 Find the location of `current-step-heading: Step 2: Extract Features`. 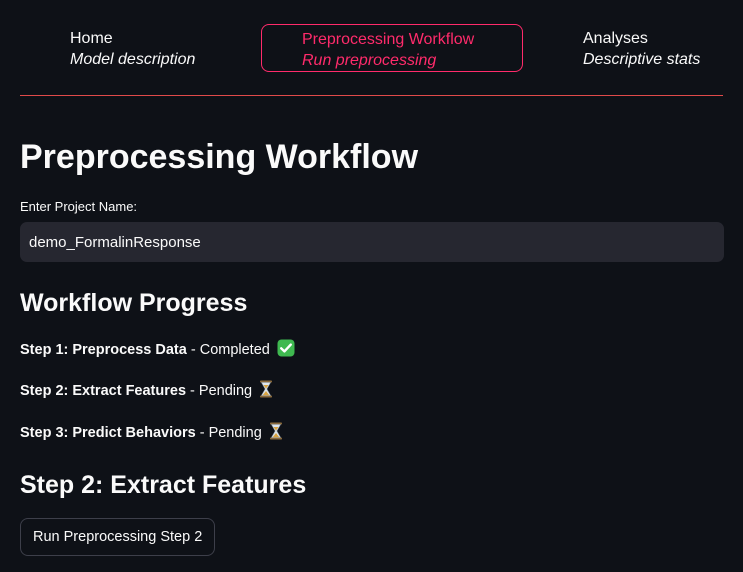

current-step-heading: Step 2: Extract Features is located at coordinates (163, 485).